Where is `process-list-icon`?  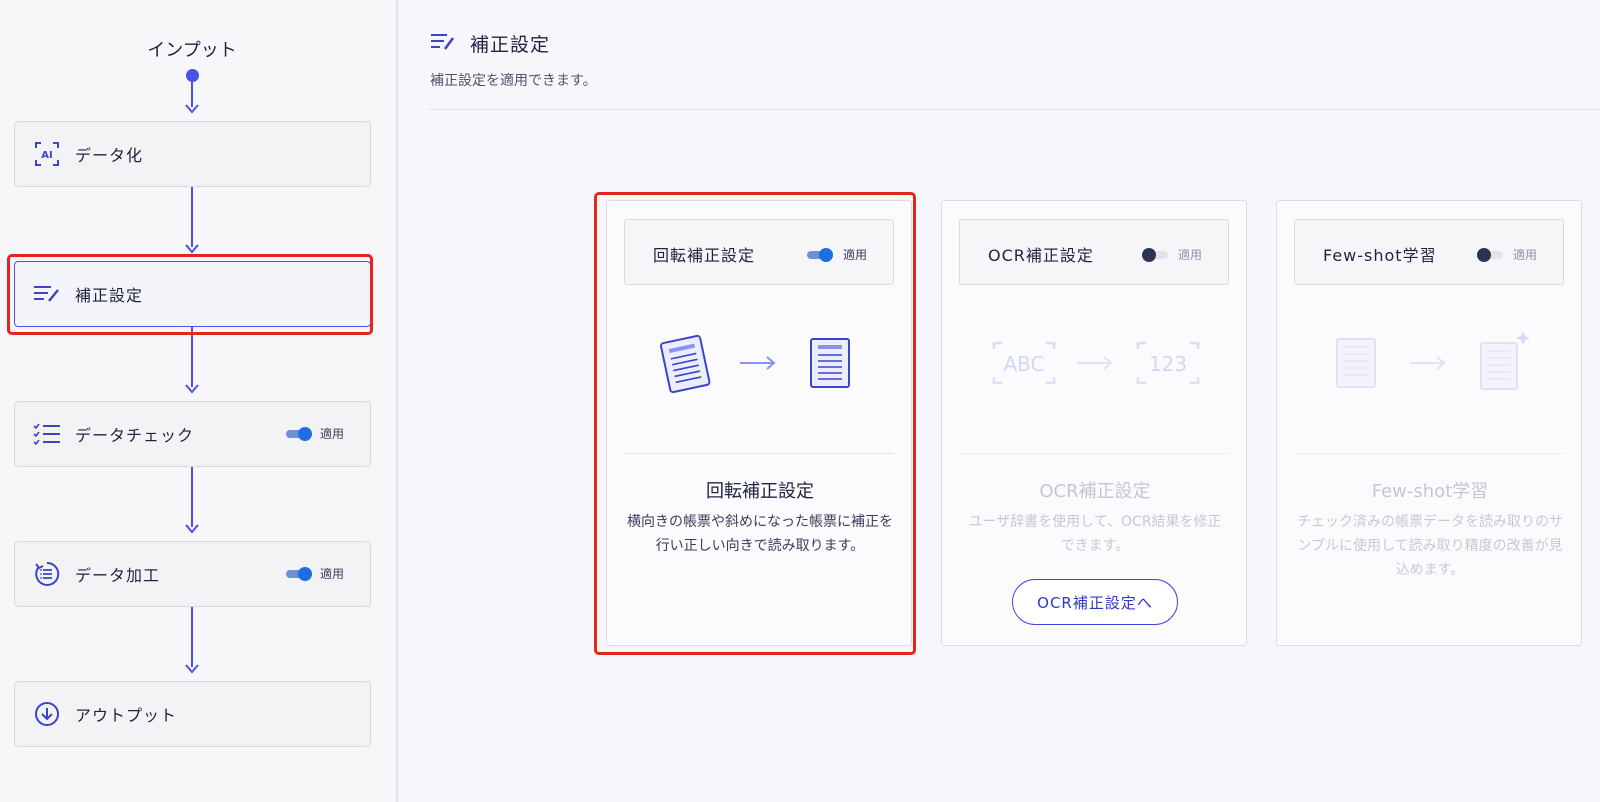 process-list-icon is located at coordinates (47, 574).